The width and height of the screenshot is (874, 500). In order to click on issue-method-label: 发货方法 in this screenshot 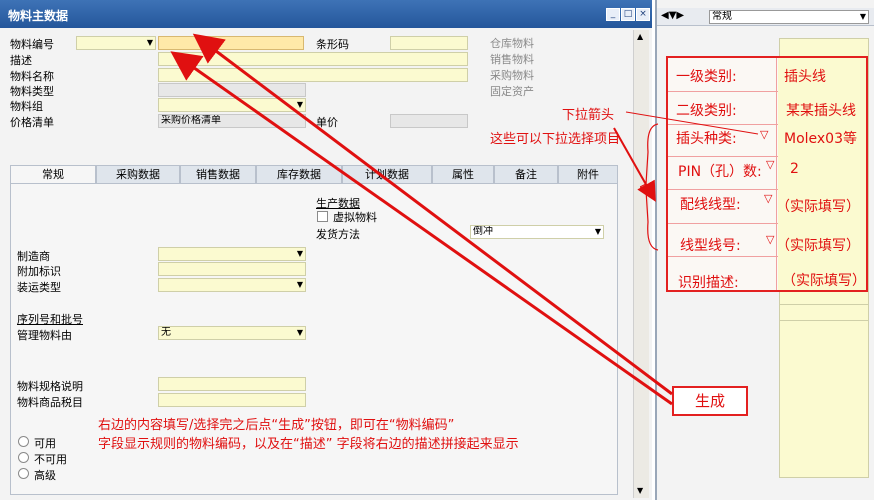, I will do `click(338, 234)`.